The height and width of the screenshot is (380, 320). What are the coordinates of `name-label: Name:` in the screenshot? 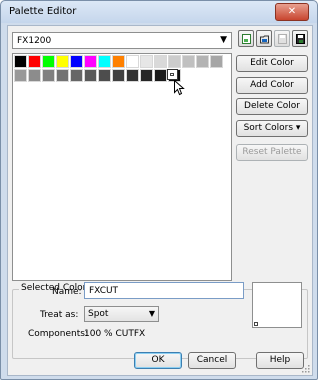 It's located at (67, 292).